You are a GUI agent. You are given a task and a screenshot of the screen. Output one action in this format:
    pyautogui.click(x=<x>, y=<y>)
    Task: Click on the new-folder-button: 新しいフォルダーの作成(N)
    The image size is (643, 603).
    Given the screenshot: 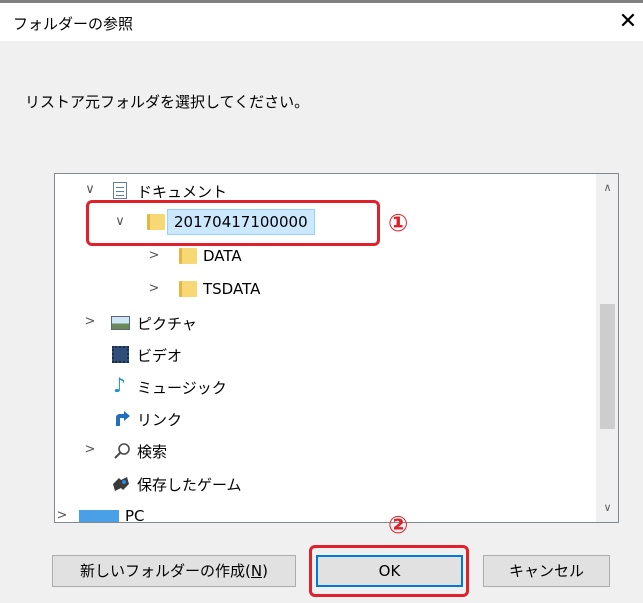 What is the action you would take?
    pyautogui.click(x=174, y=571)
    